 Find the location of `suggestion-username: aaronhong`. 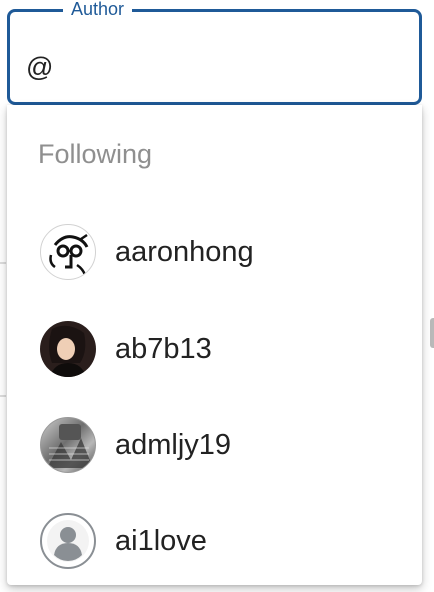

suggestion-username: aaronhong is located at coordinates (184, 251).